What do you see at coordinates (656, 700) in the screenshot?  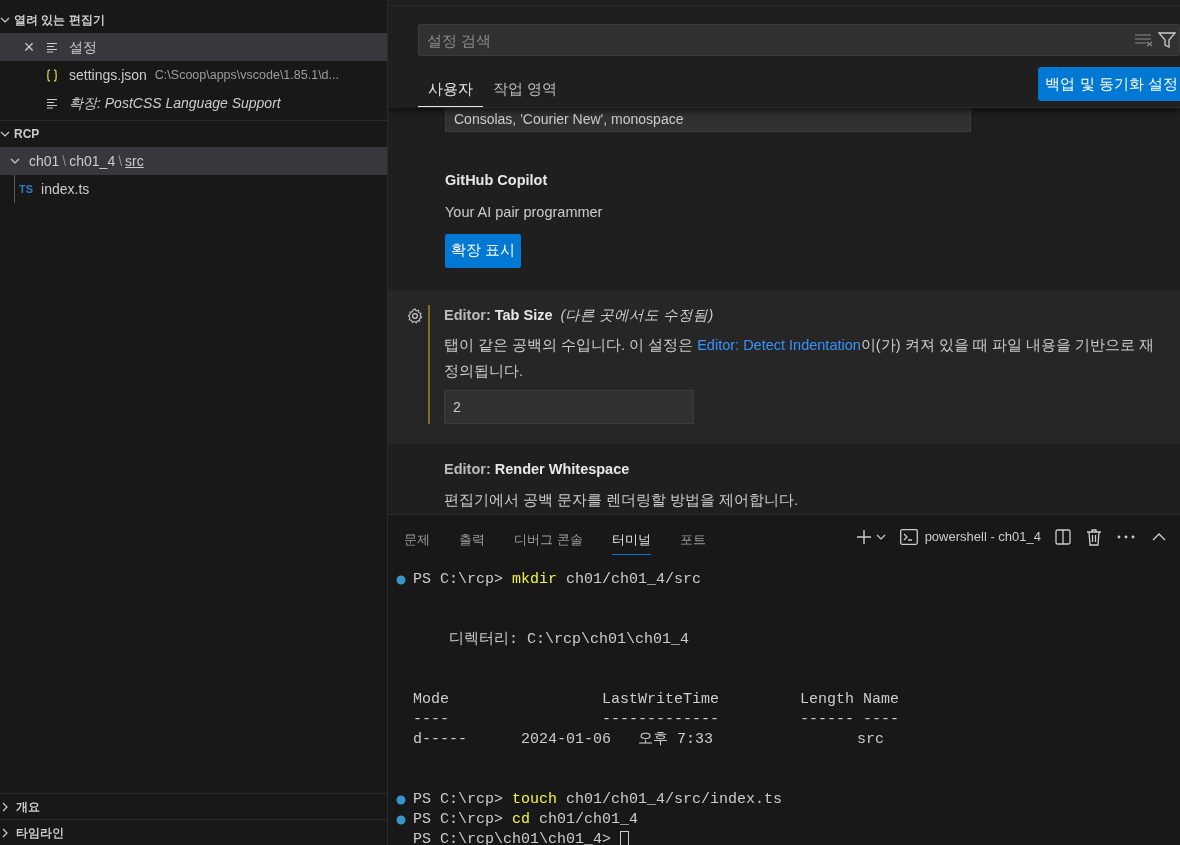 I see `terminal-output: Mode LastWriteTime Length Name` at bounding box center [656, 700].